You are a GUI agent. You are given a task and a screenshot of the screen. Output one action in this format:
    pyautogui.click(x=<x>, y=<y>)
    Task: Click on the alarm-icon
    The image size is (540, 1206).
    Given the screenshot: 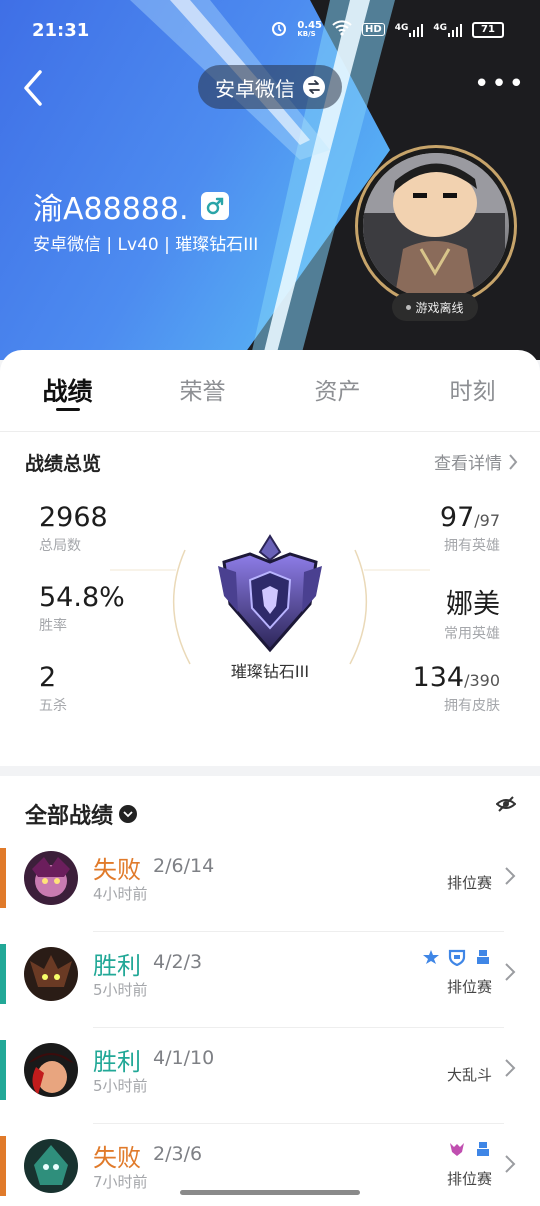 What is the action you would take?
    pyautogui.click(x=279, y=29)
    